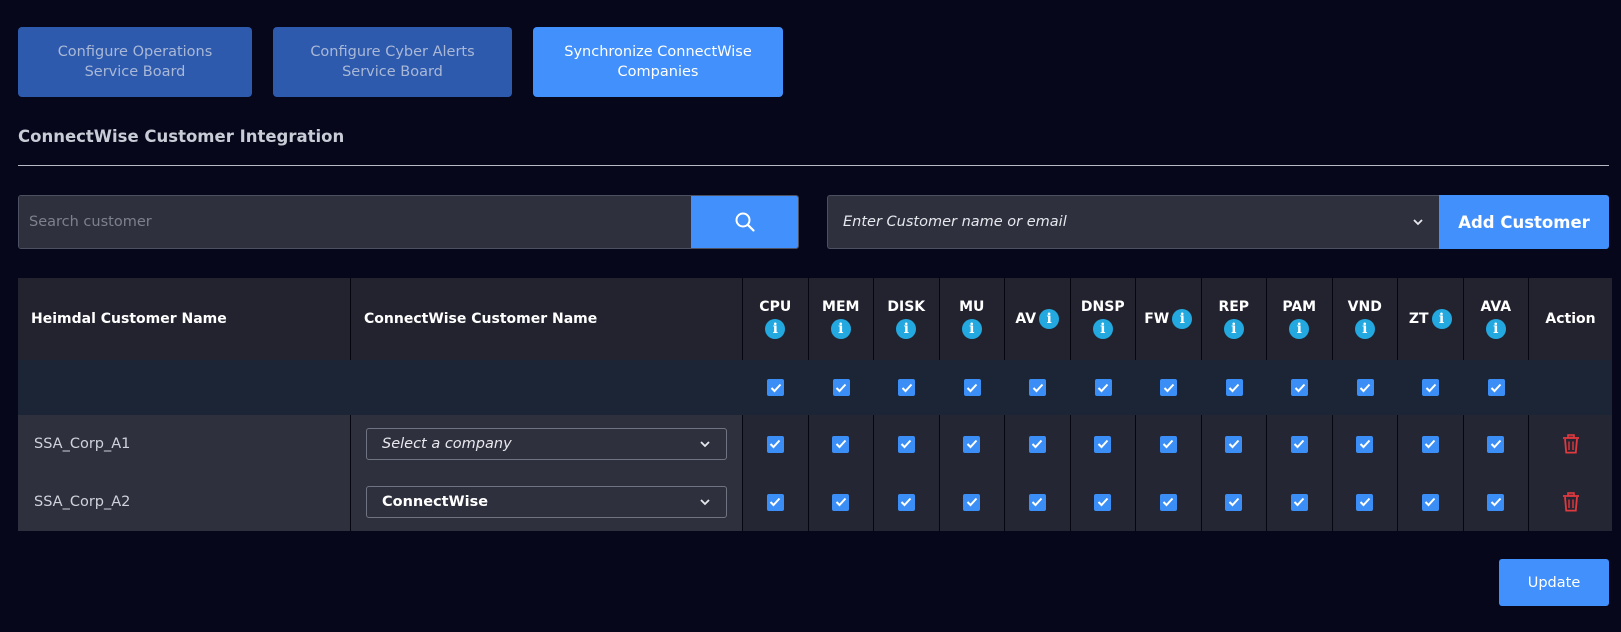  What do you see at coordinates (547, 387) in the screenshot?
I see `select-all-spacer` at bounding box center [547, 387].